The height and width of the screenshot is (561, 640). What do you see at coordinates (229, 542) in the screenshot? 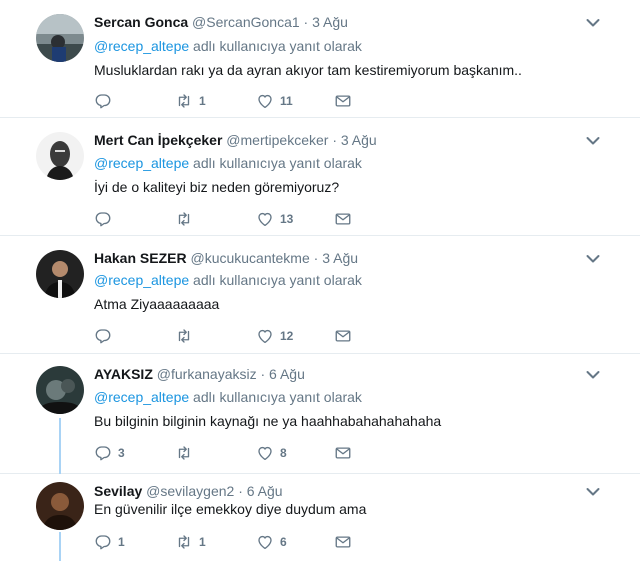
I see `tweet-actions: 1 1 6` at bounding box center [229, 542].